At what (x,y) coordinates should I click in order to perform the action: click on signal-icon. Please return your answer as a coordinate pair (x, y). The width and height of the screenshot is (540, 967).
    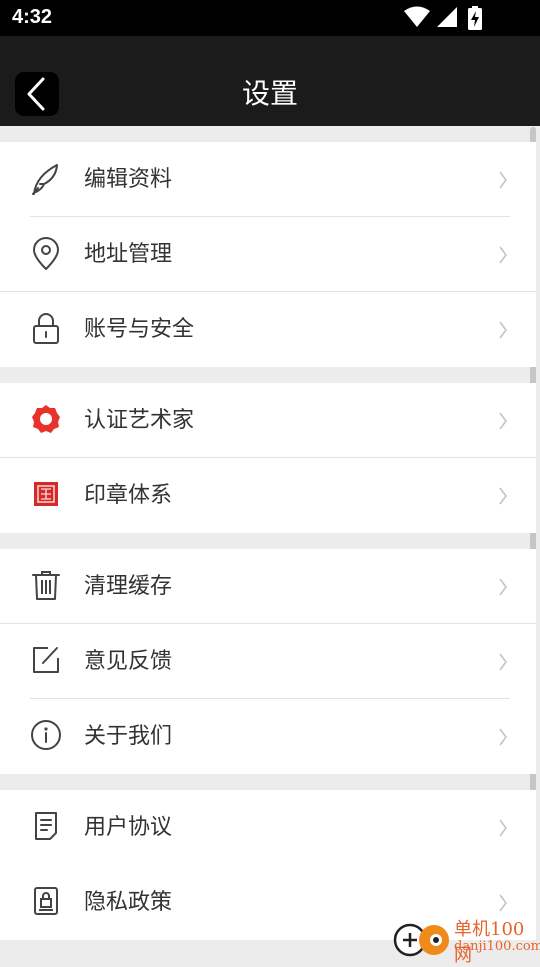
    Looking at the image, I should click on (447, 17).